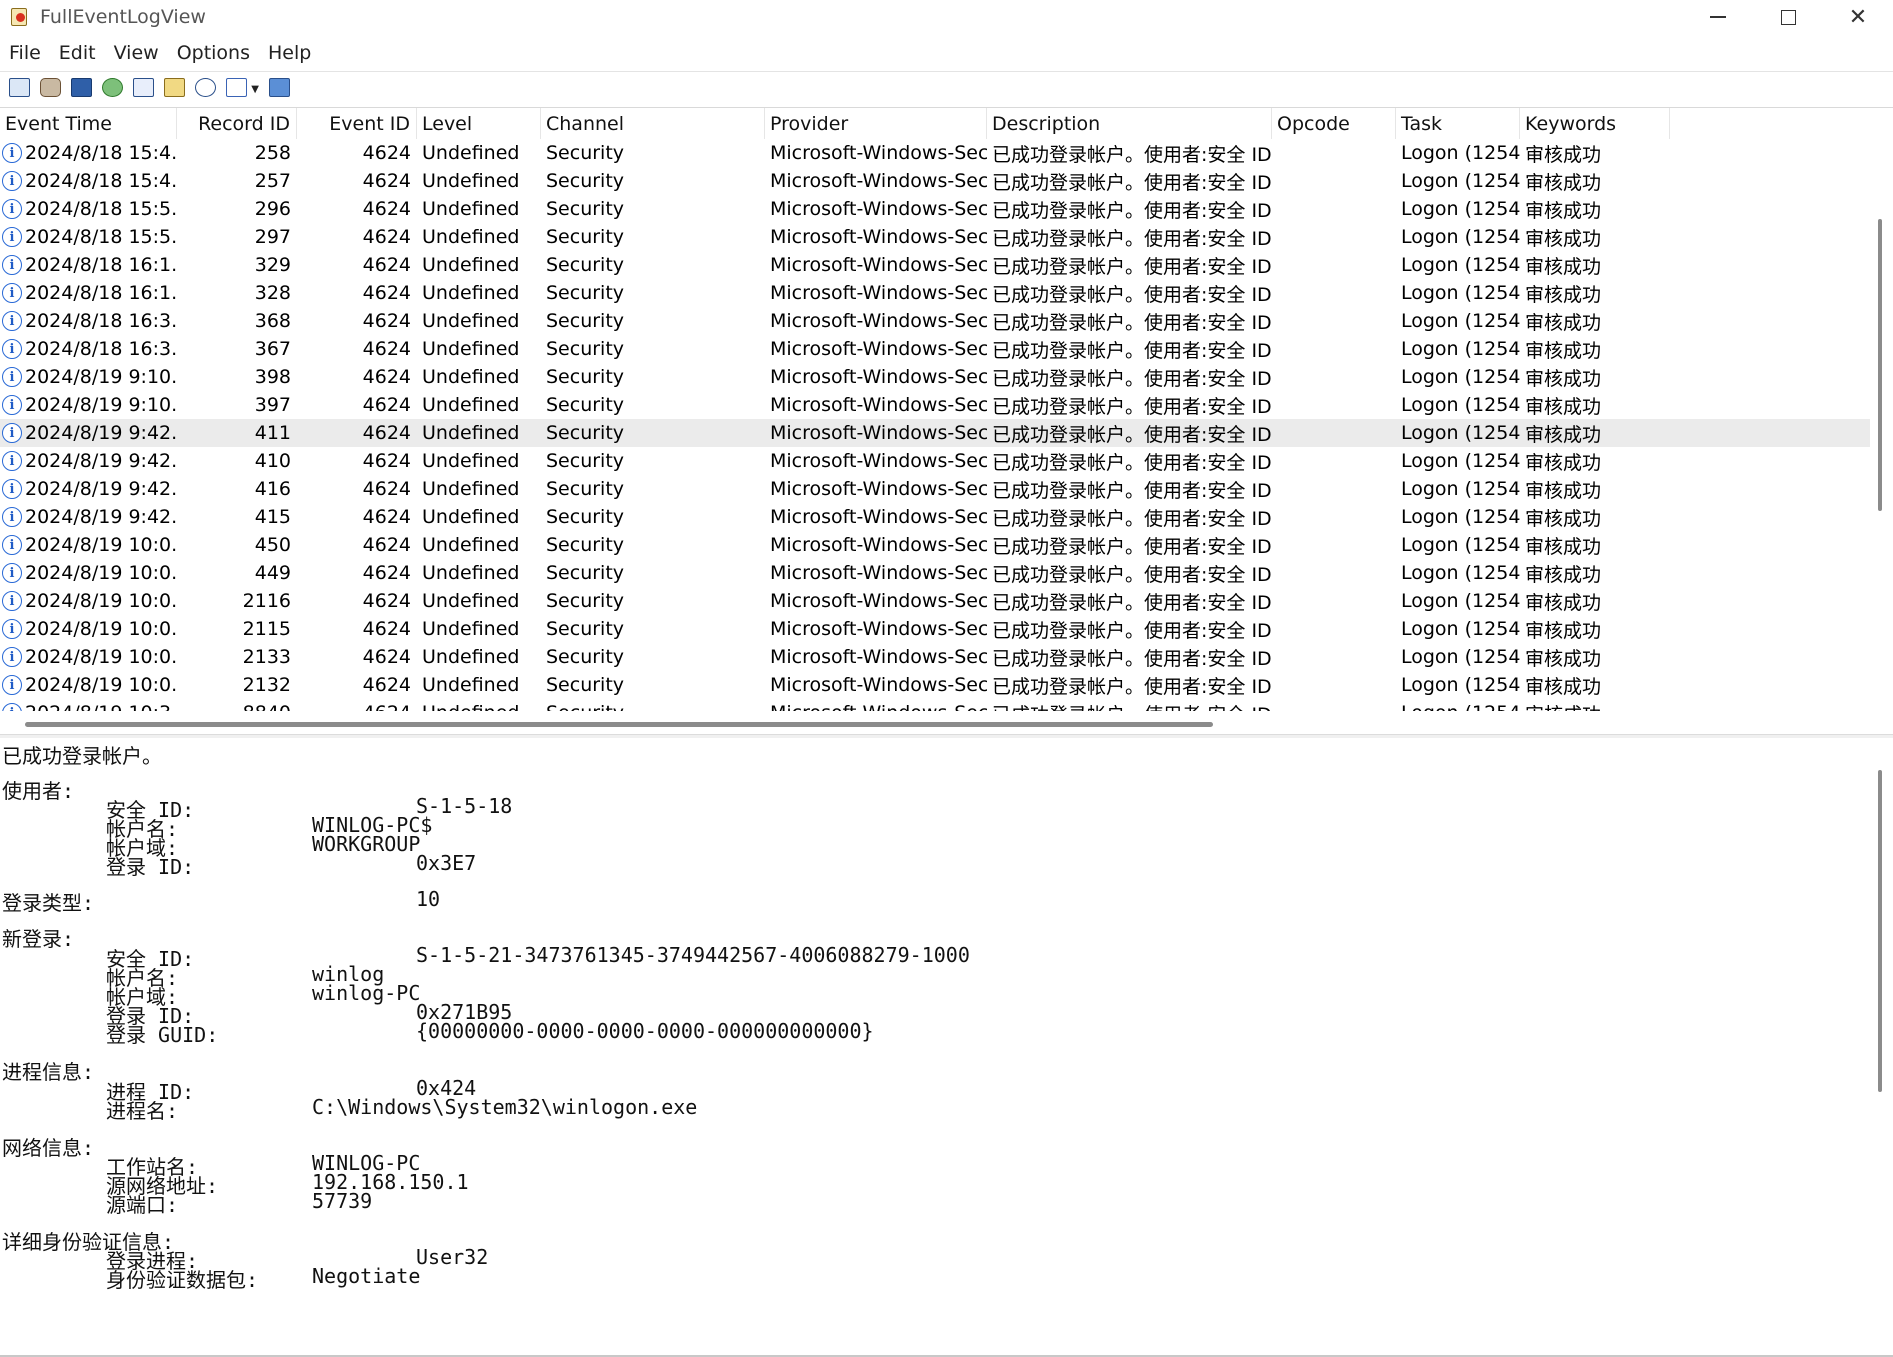  What do you see at coordinates (1458, 123) in the screenshot?
I see `column-header-task: Task` at bounding box center [1458, 123].